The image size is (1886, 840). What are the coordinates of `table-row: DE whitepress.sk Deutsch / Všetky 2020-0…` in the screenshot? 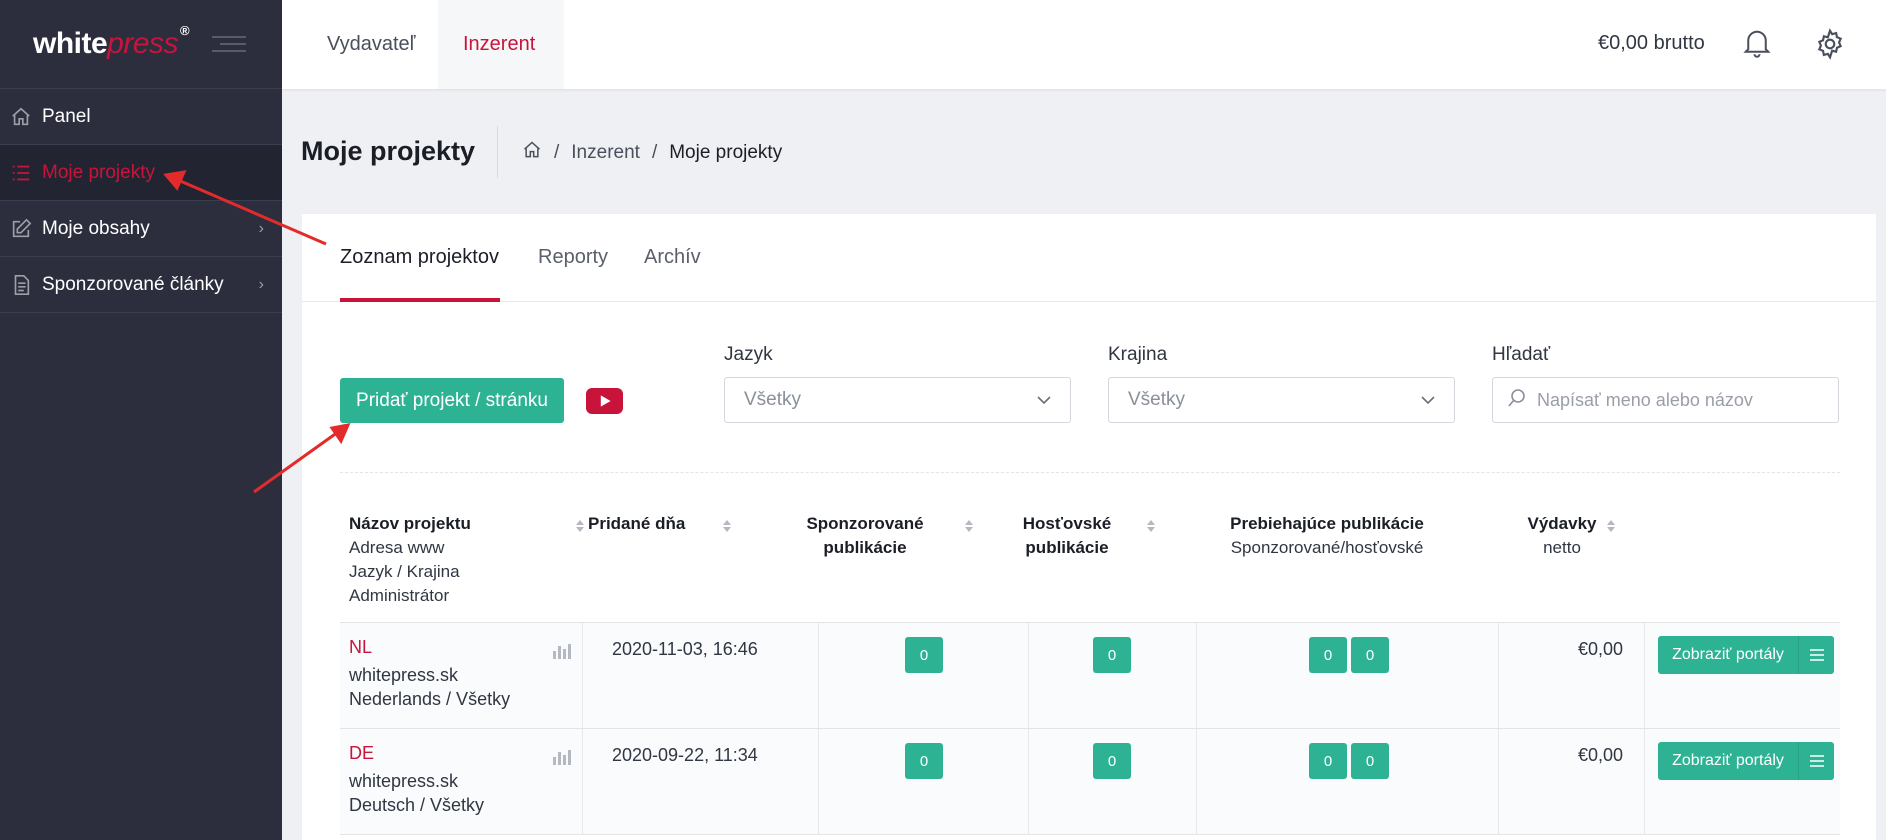 It's located at (1090, 781).